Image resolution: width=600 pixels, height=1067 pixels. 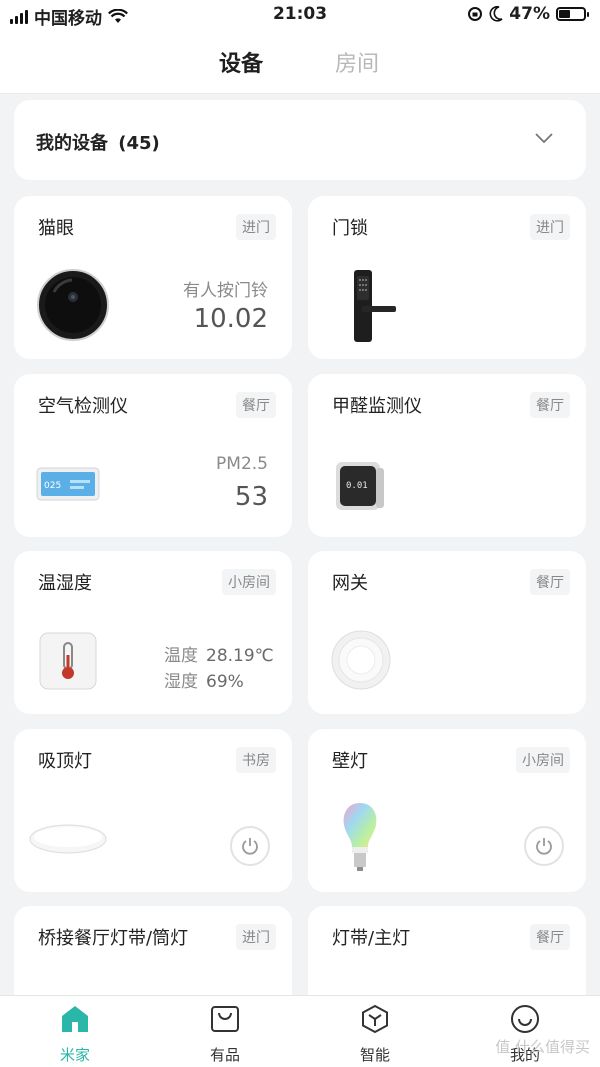 What do you see at coordinates (65, 583) in the screenshot?
I see `device-name: 温湿度` at bounding box center [65, 583].